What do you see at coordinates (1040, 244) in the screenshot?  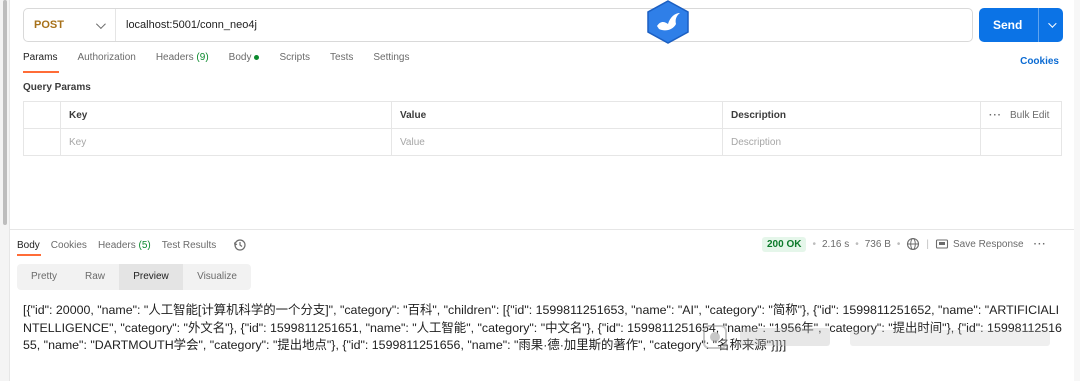 I see `more-options-icon: ···` at bounding box center [1040, 244].